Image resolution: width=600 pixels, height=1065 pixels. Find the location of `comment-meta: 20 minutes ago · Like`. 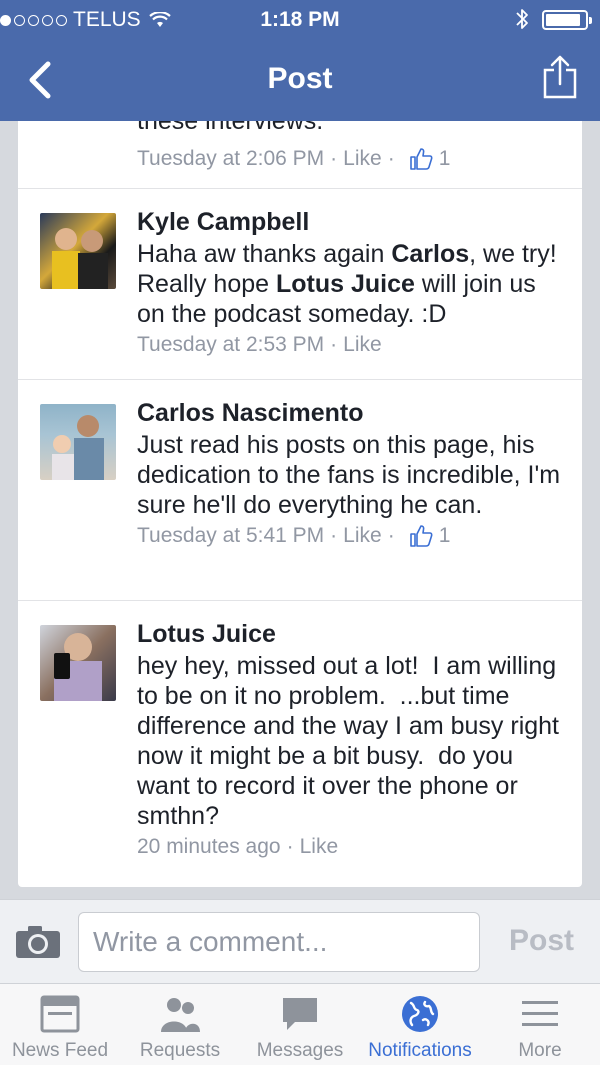

comment-meta: 20 minutes ago · Like is located at coordinates (238, 847).